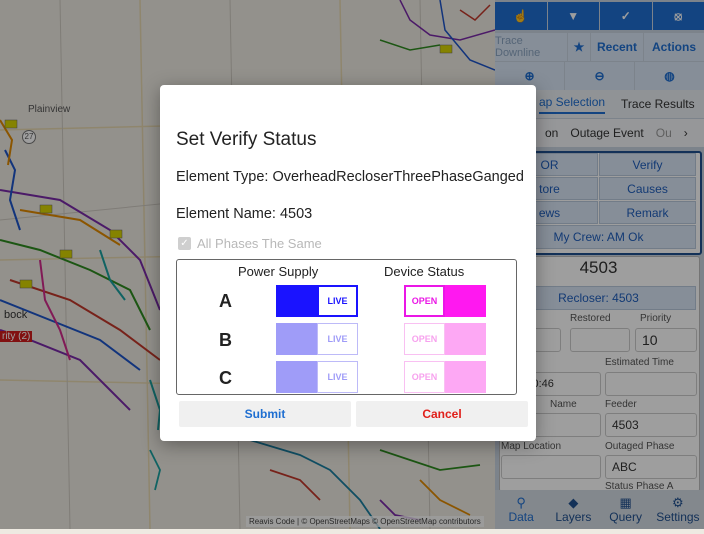  I want to click on phase-b-device-toggle: OPEN, so click(445, 339).